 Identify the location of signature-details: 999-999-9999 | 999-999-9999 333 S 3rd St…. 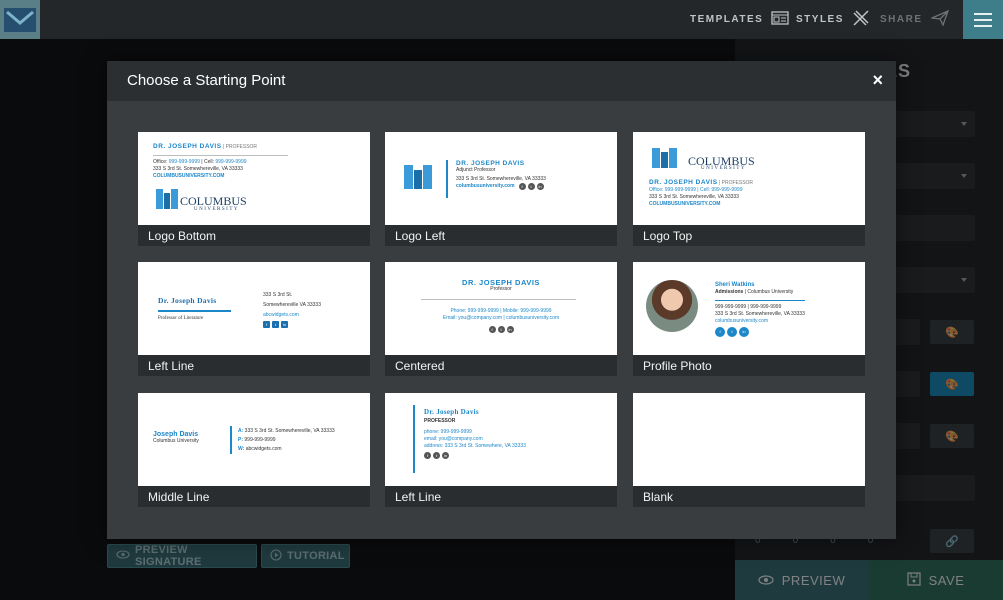
(760, 320).